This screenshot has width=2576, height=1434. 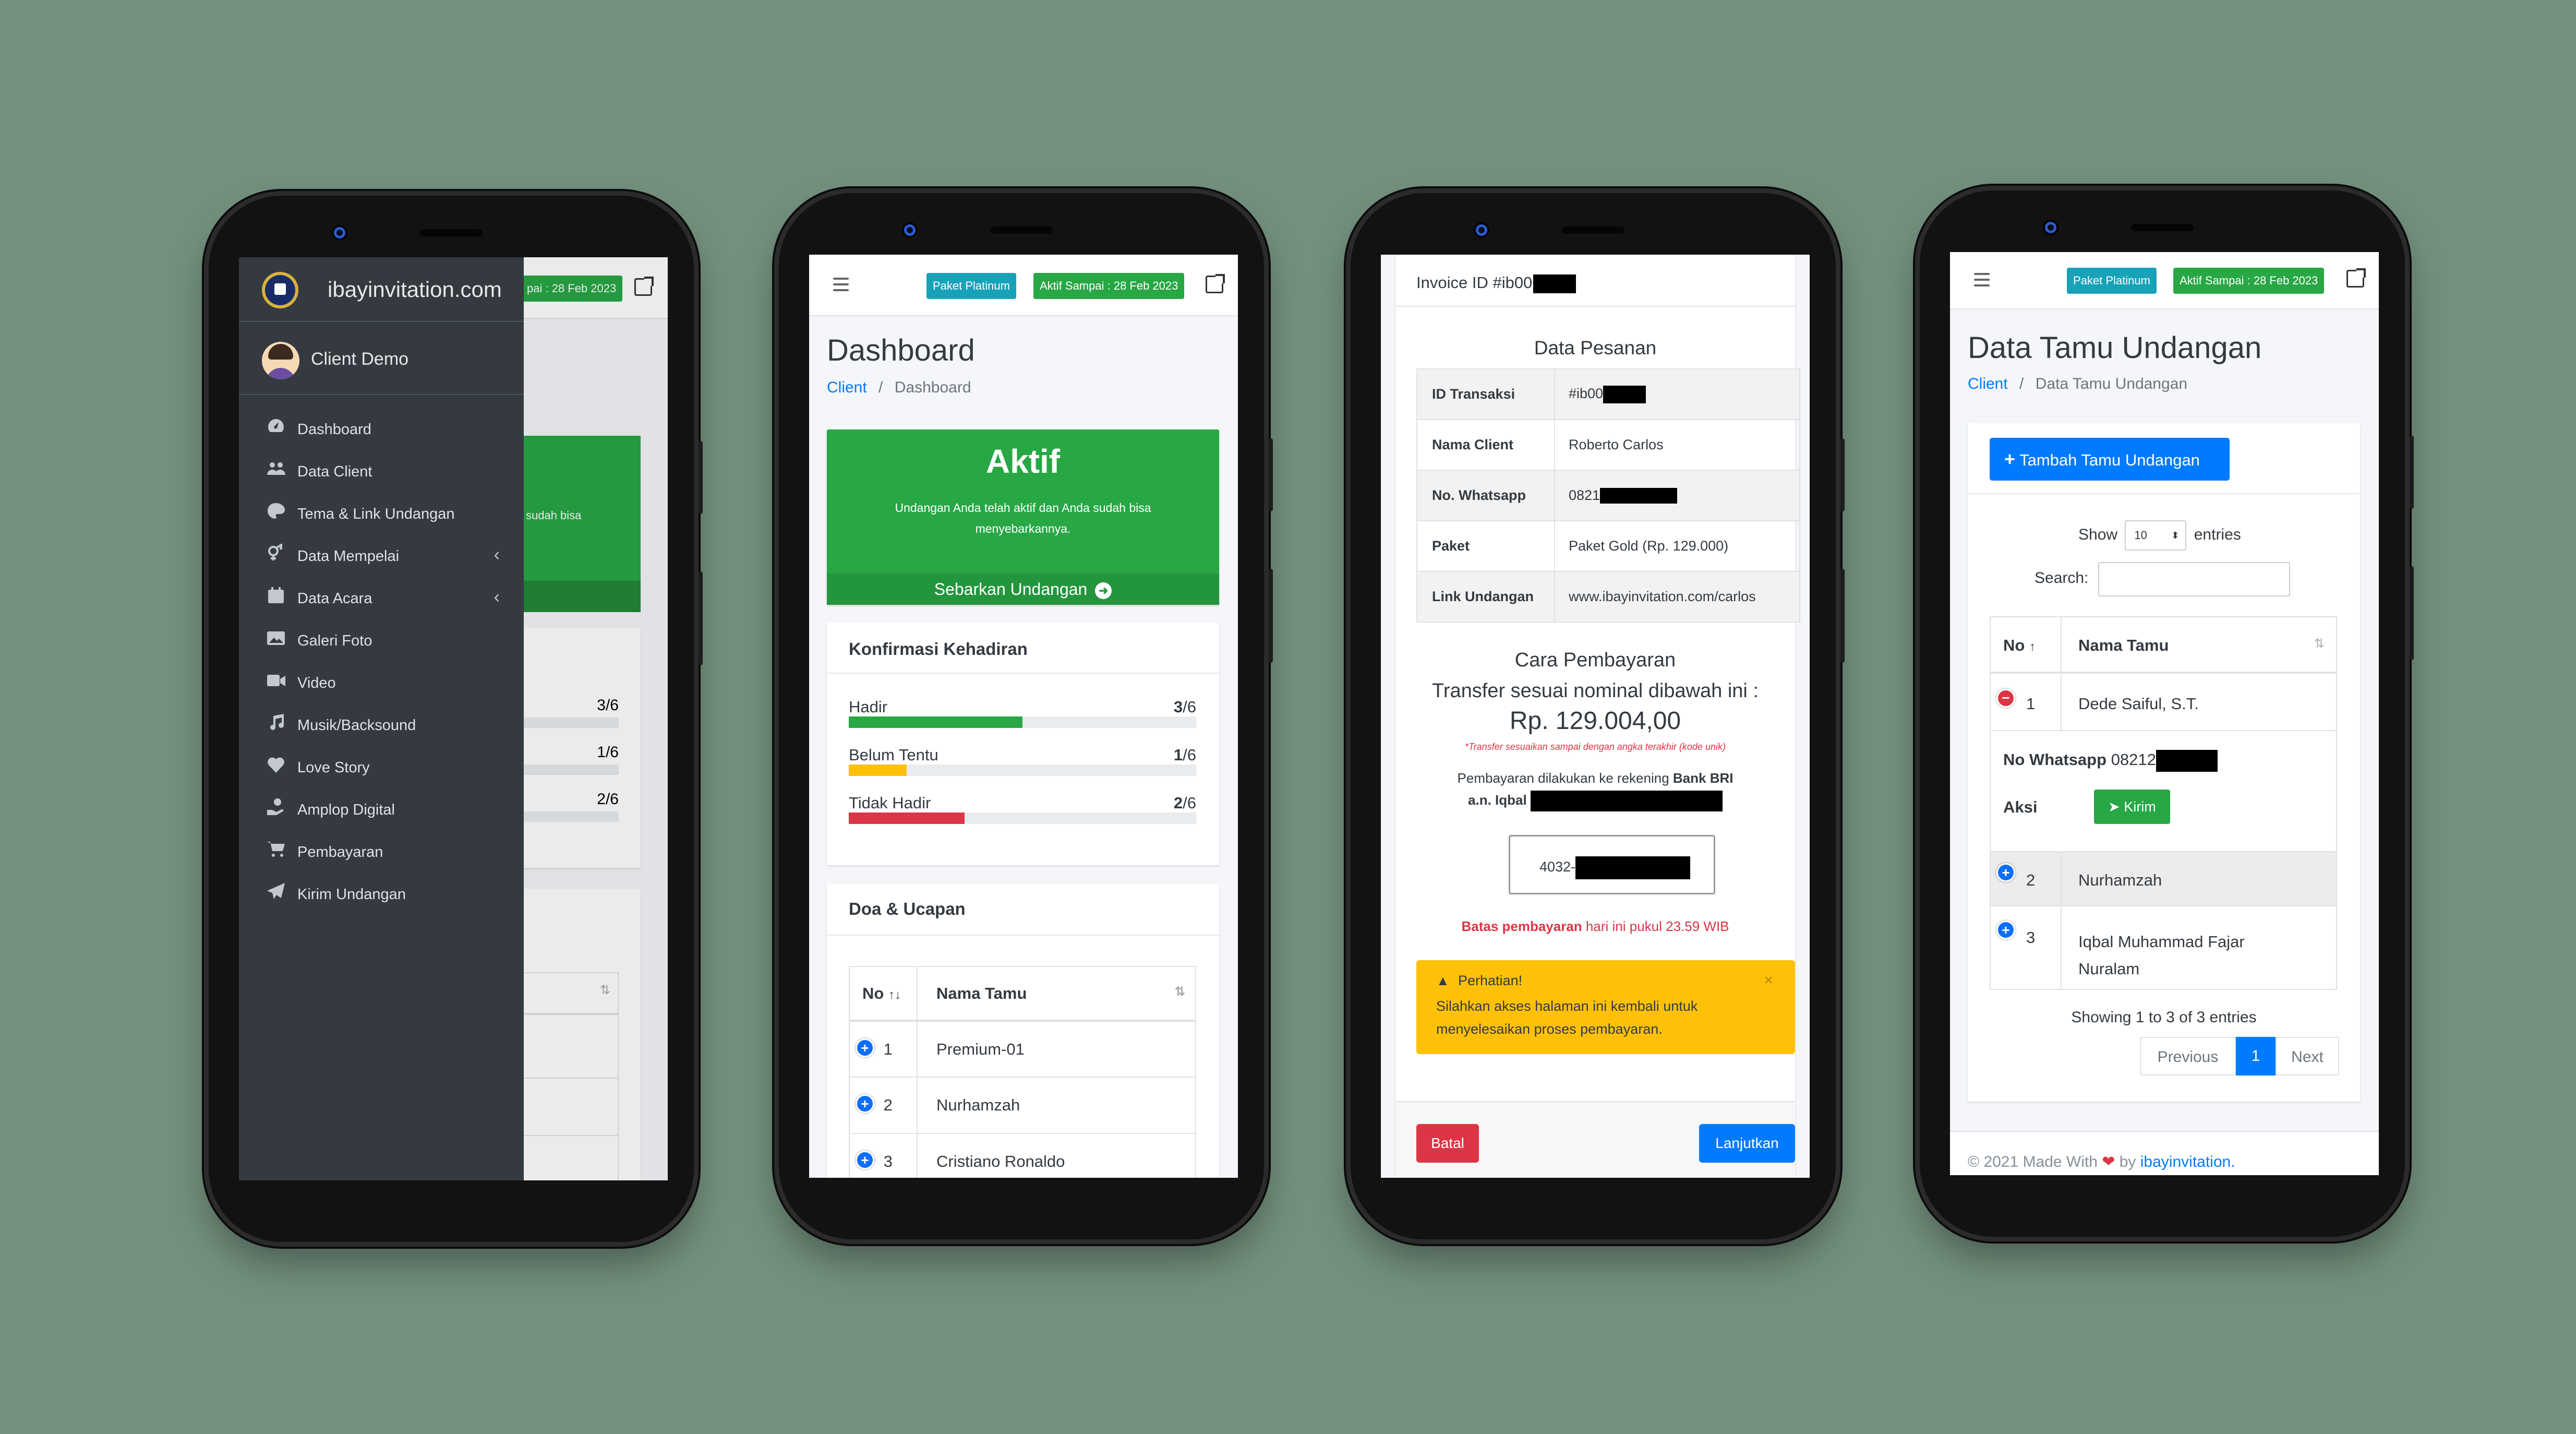 What do you see at coordinates (1633, 868) in the screenshot?
I see `redacted-box` at bounding box center [1633, 868].